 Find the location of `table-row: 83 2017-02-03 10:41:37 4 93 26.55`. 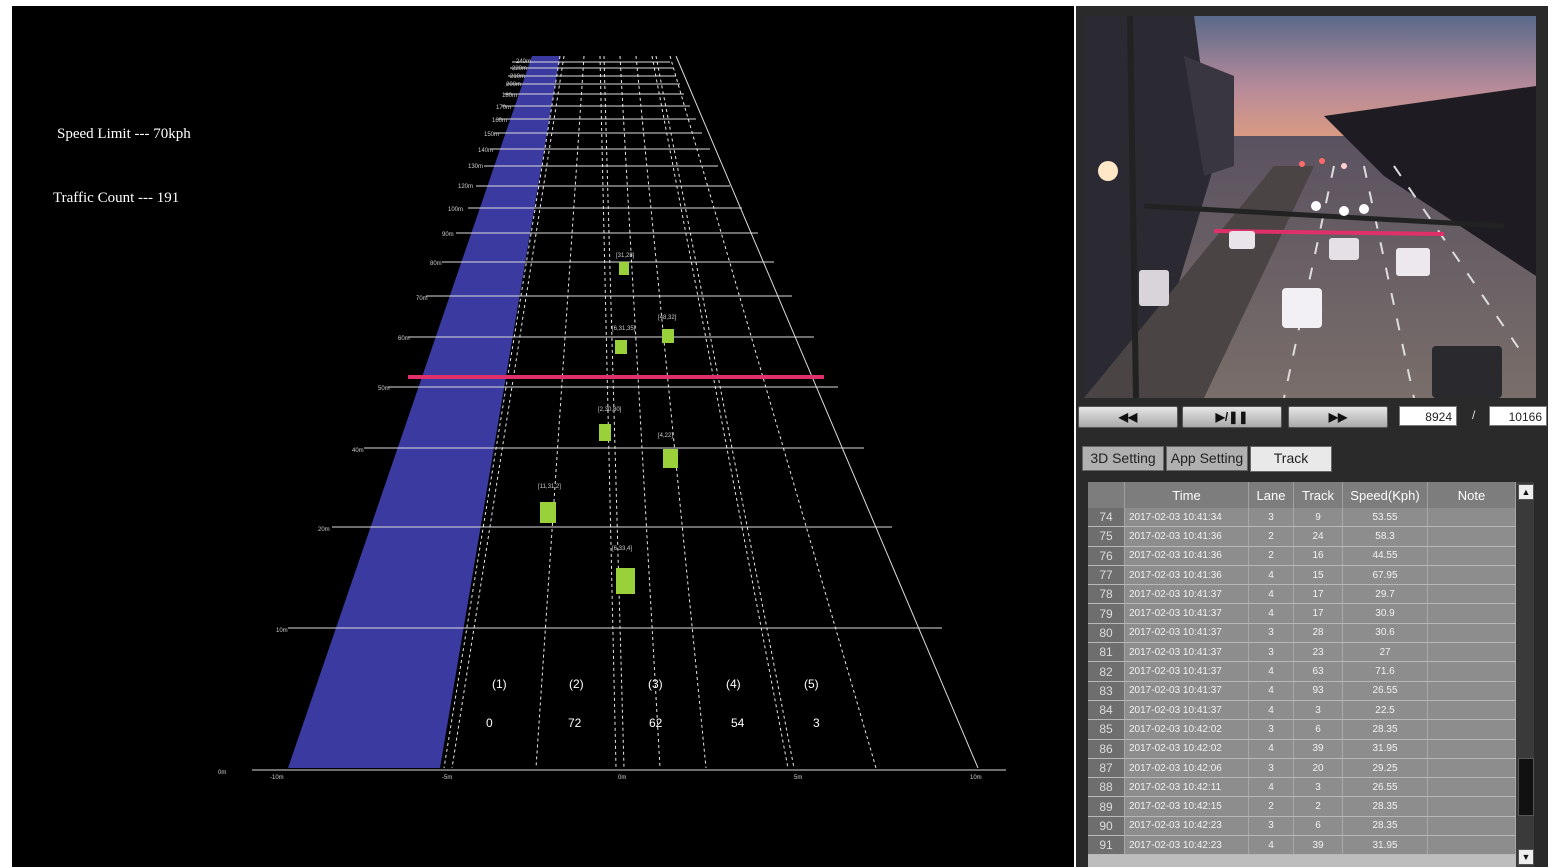

table-row: 83 2017-02-03 10:41:37 4 93 26.55 is located at coordinates (1302, 691).